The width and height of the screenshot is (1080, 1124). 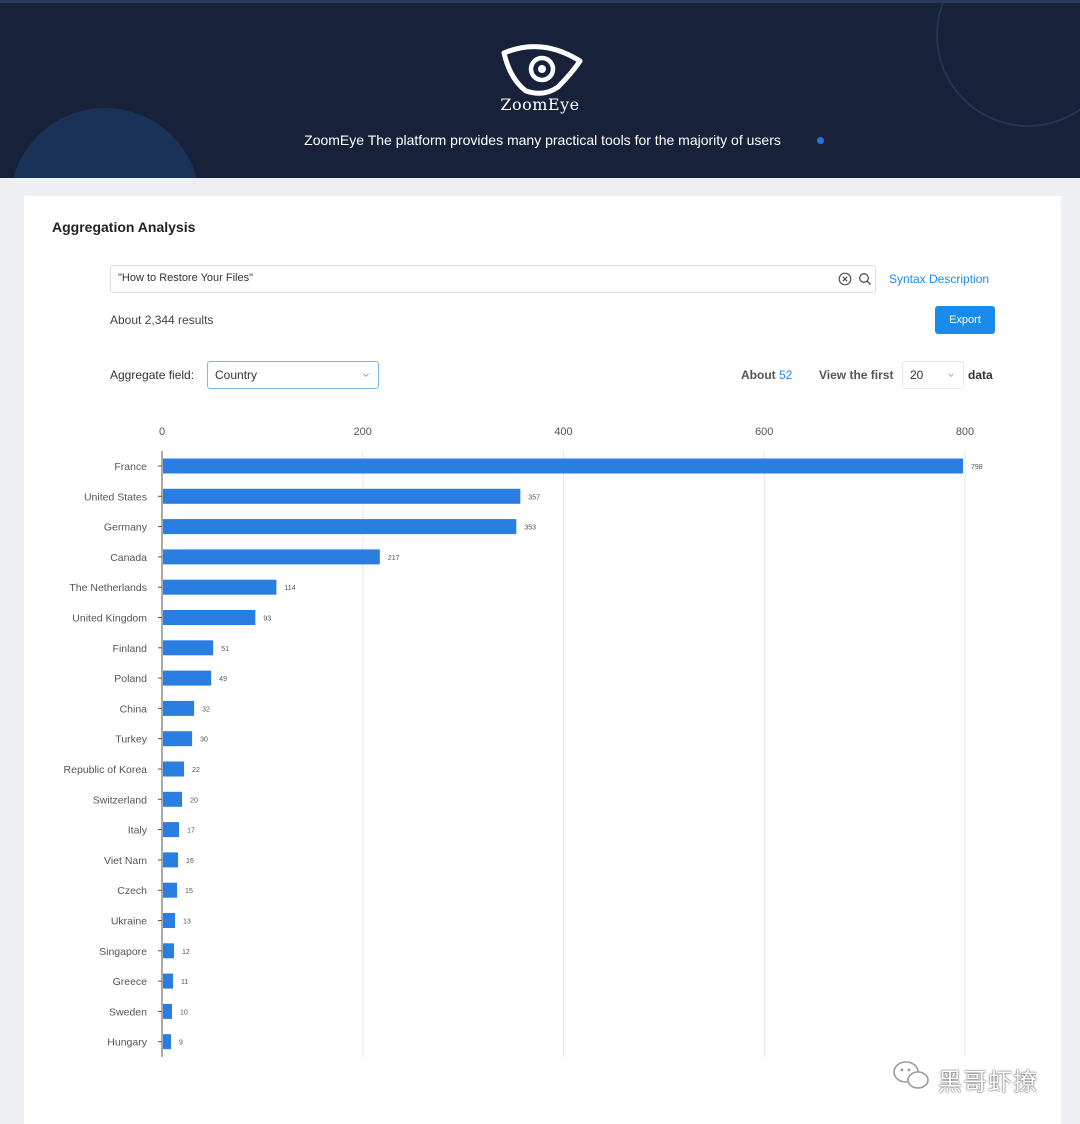 What do you see at coordinates (194, 800) in the screenshot?
I see `bar-value-label: 20` at bounding box center [194, 800].